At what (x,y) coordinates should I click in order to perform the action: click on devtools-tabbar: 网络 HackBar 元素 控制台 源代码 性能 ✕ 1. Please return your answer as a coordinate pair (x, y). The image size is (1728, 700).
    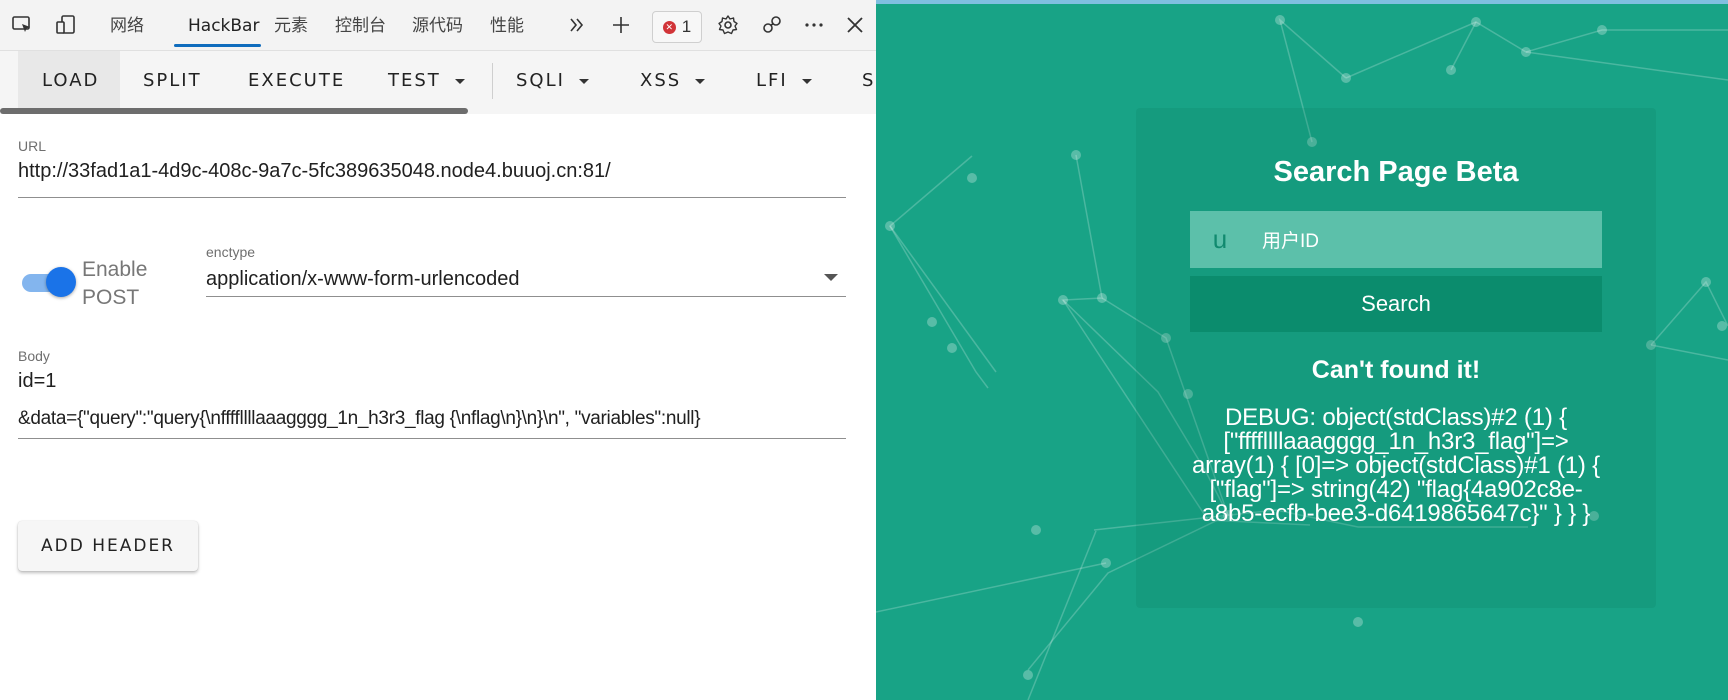
    Looking at the image, I should click on (438, 25).